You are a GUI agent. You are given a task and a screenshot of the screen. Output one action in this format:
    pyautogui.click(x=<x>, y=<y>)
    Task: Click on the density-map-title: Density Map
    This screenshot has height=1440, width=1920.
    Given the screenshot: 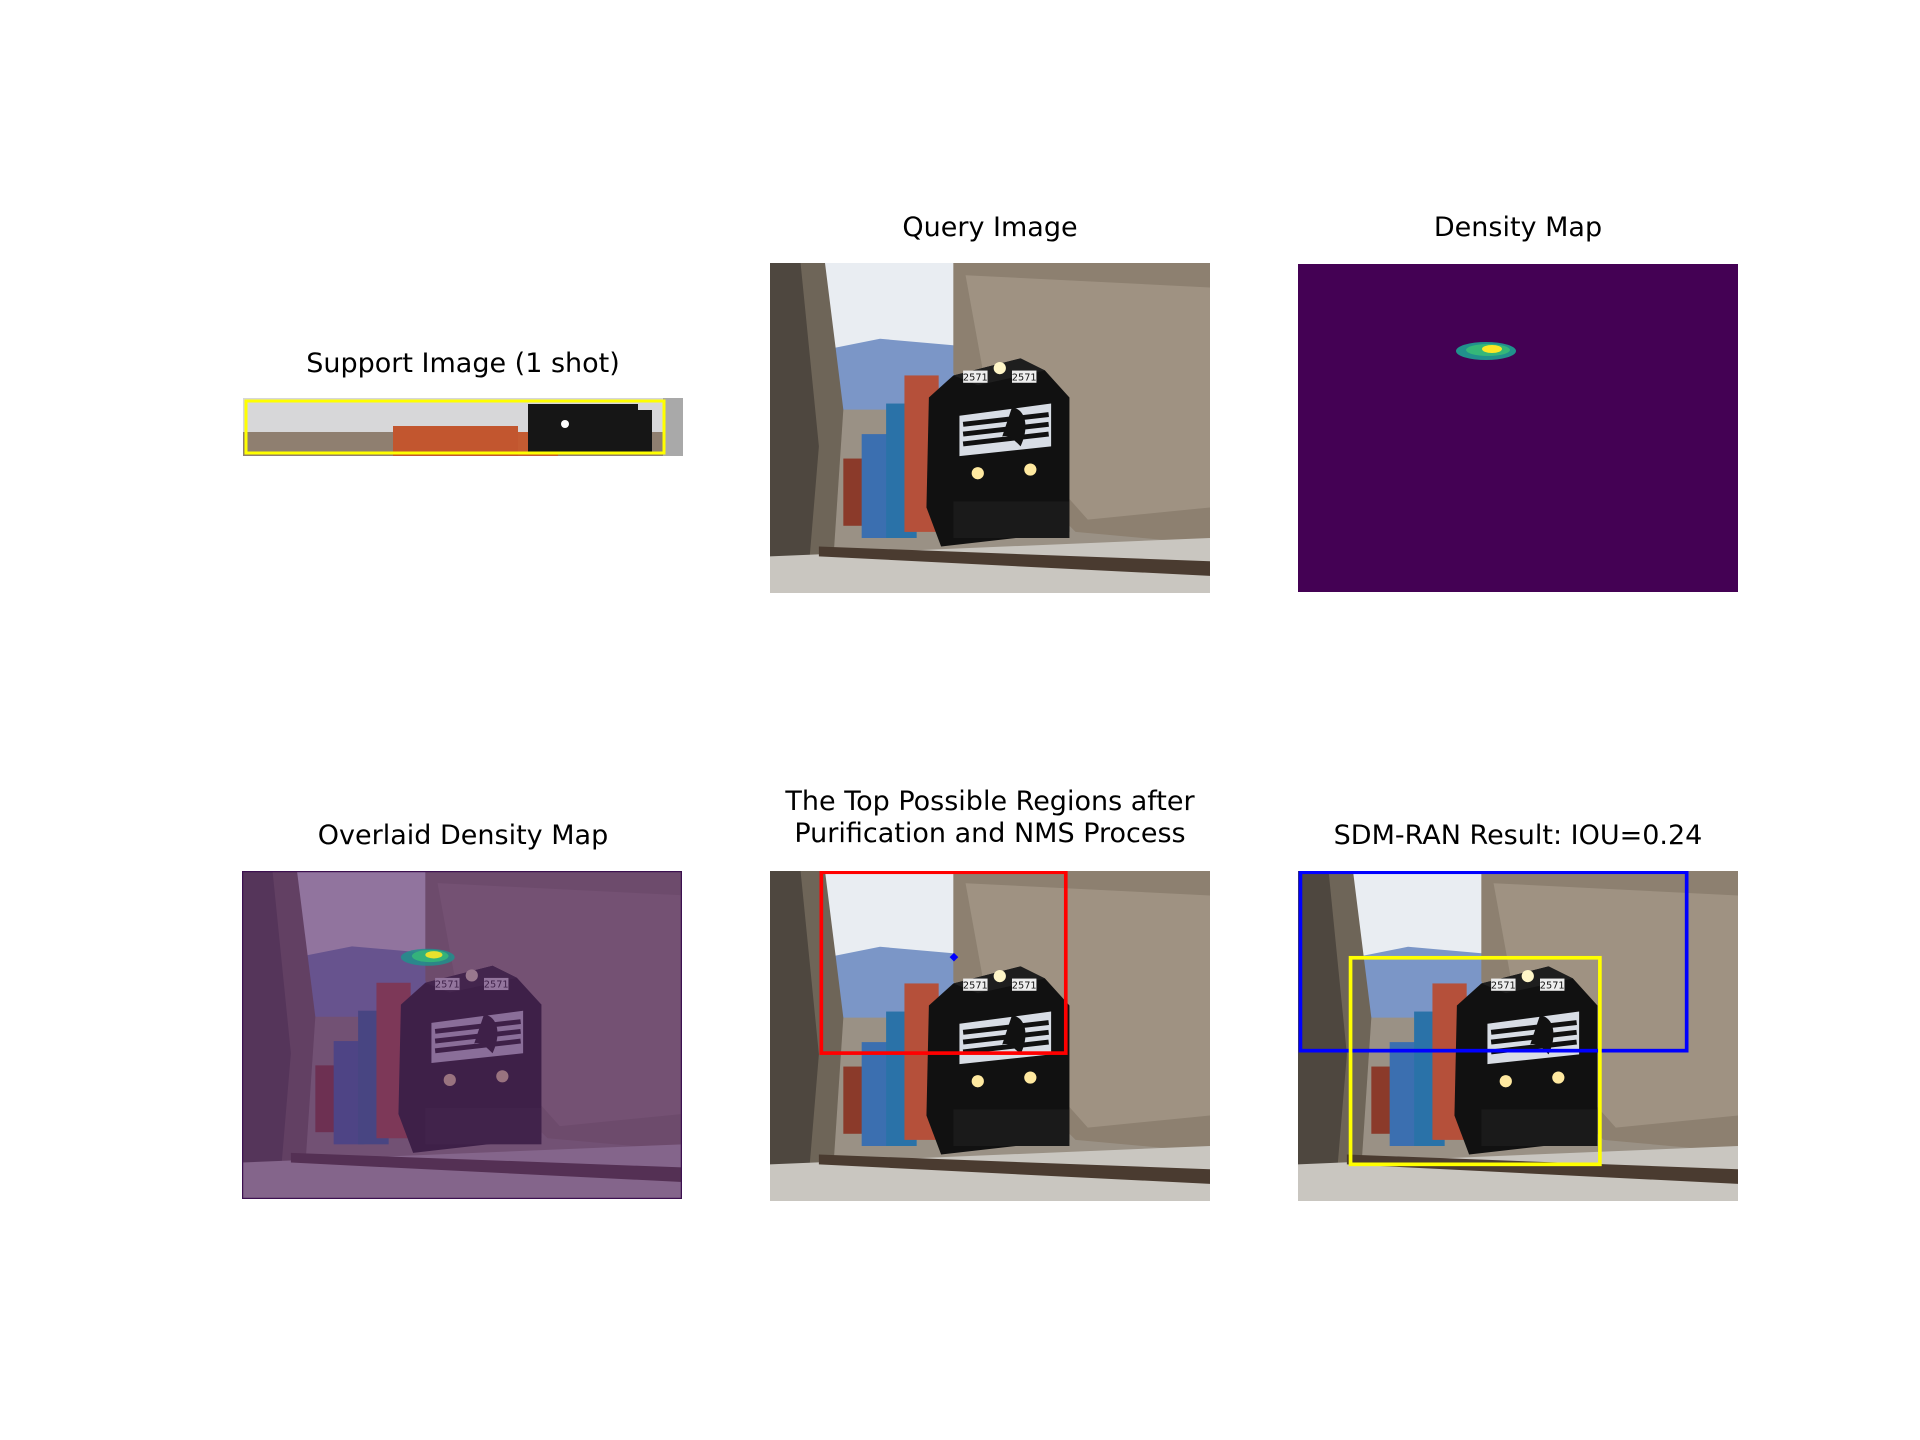 What is the action you would take?
    pyautogui.click(x=1518, y=227)
    